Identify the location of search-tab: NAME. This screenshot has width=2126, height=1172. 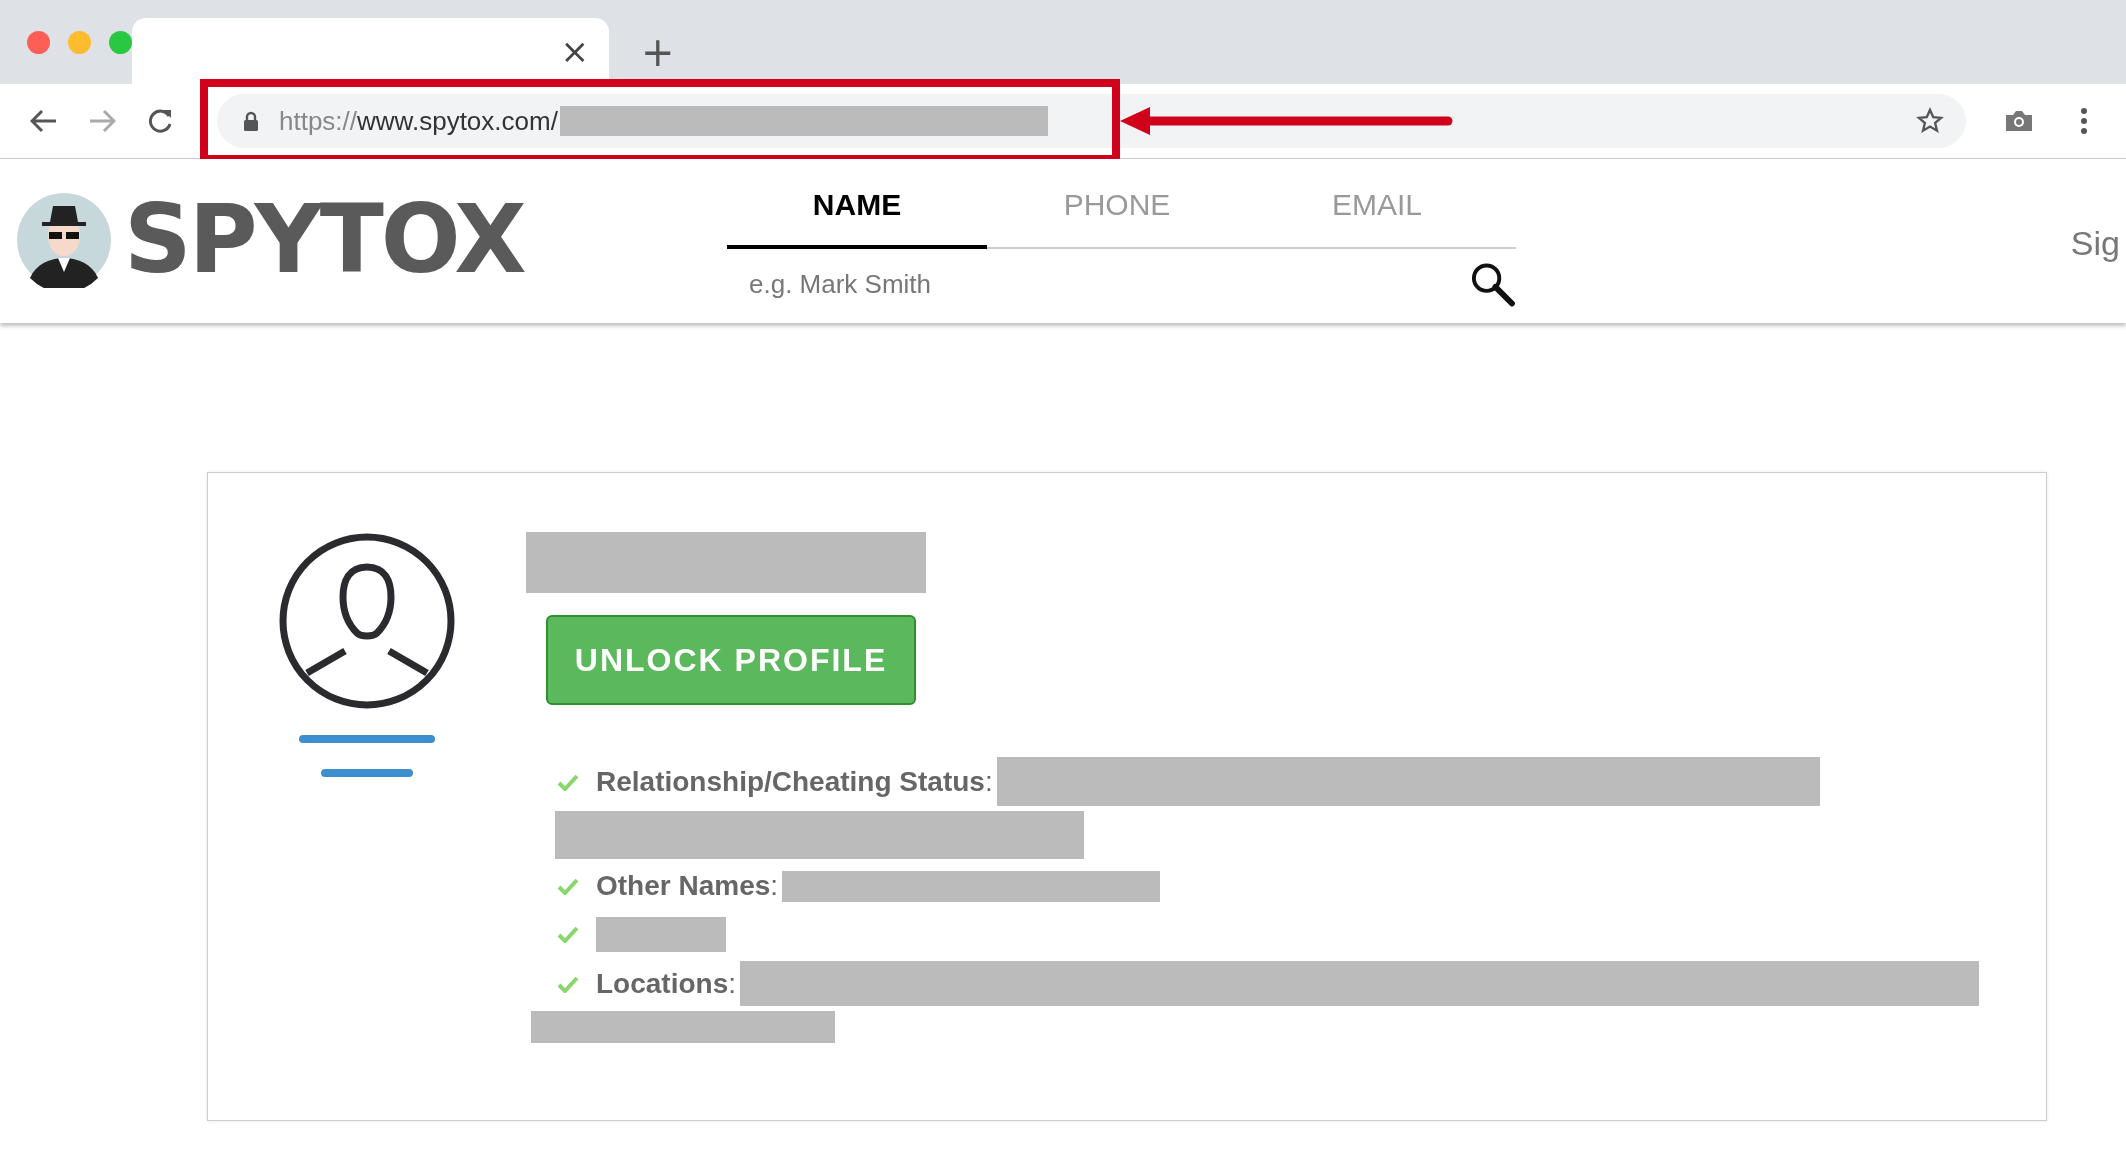
(857, 204).